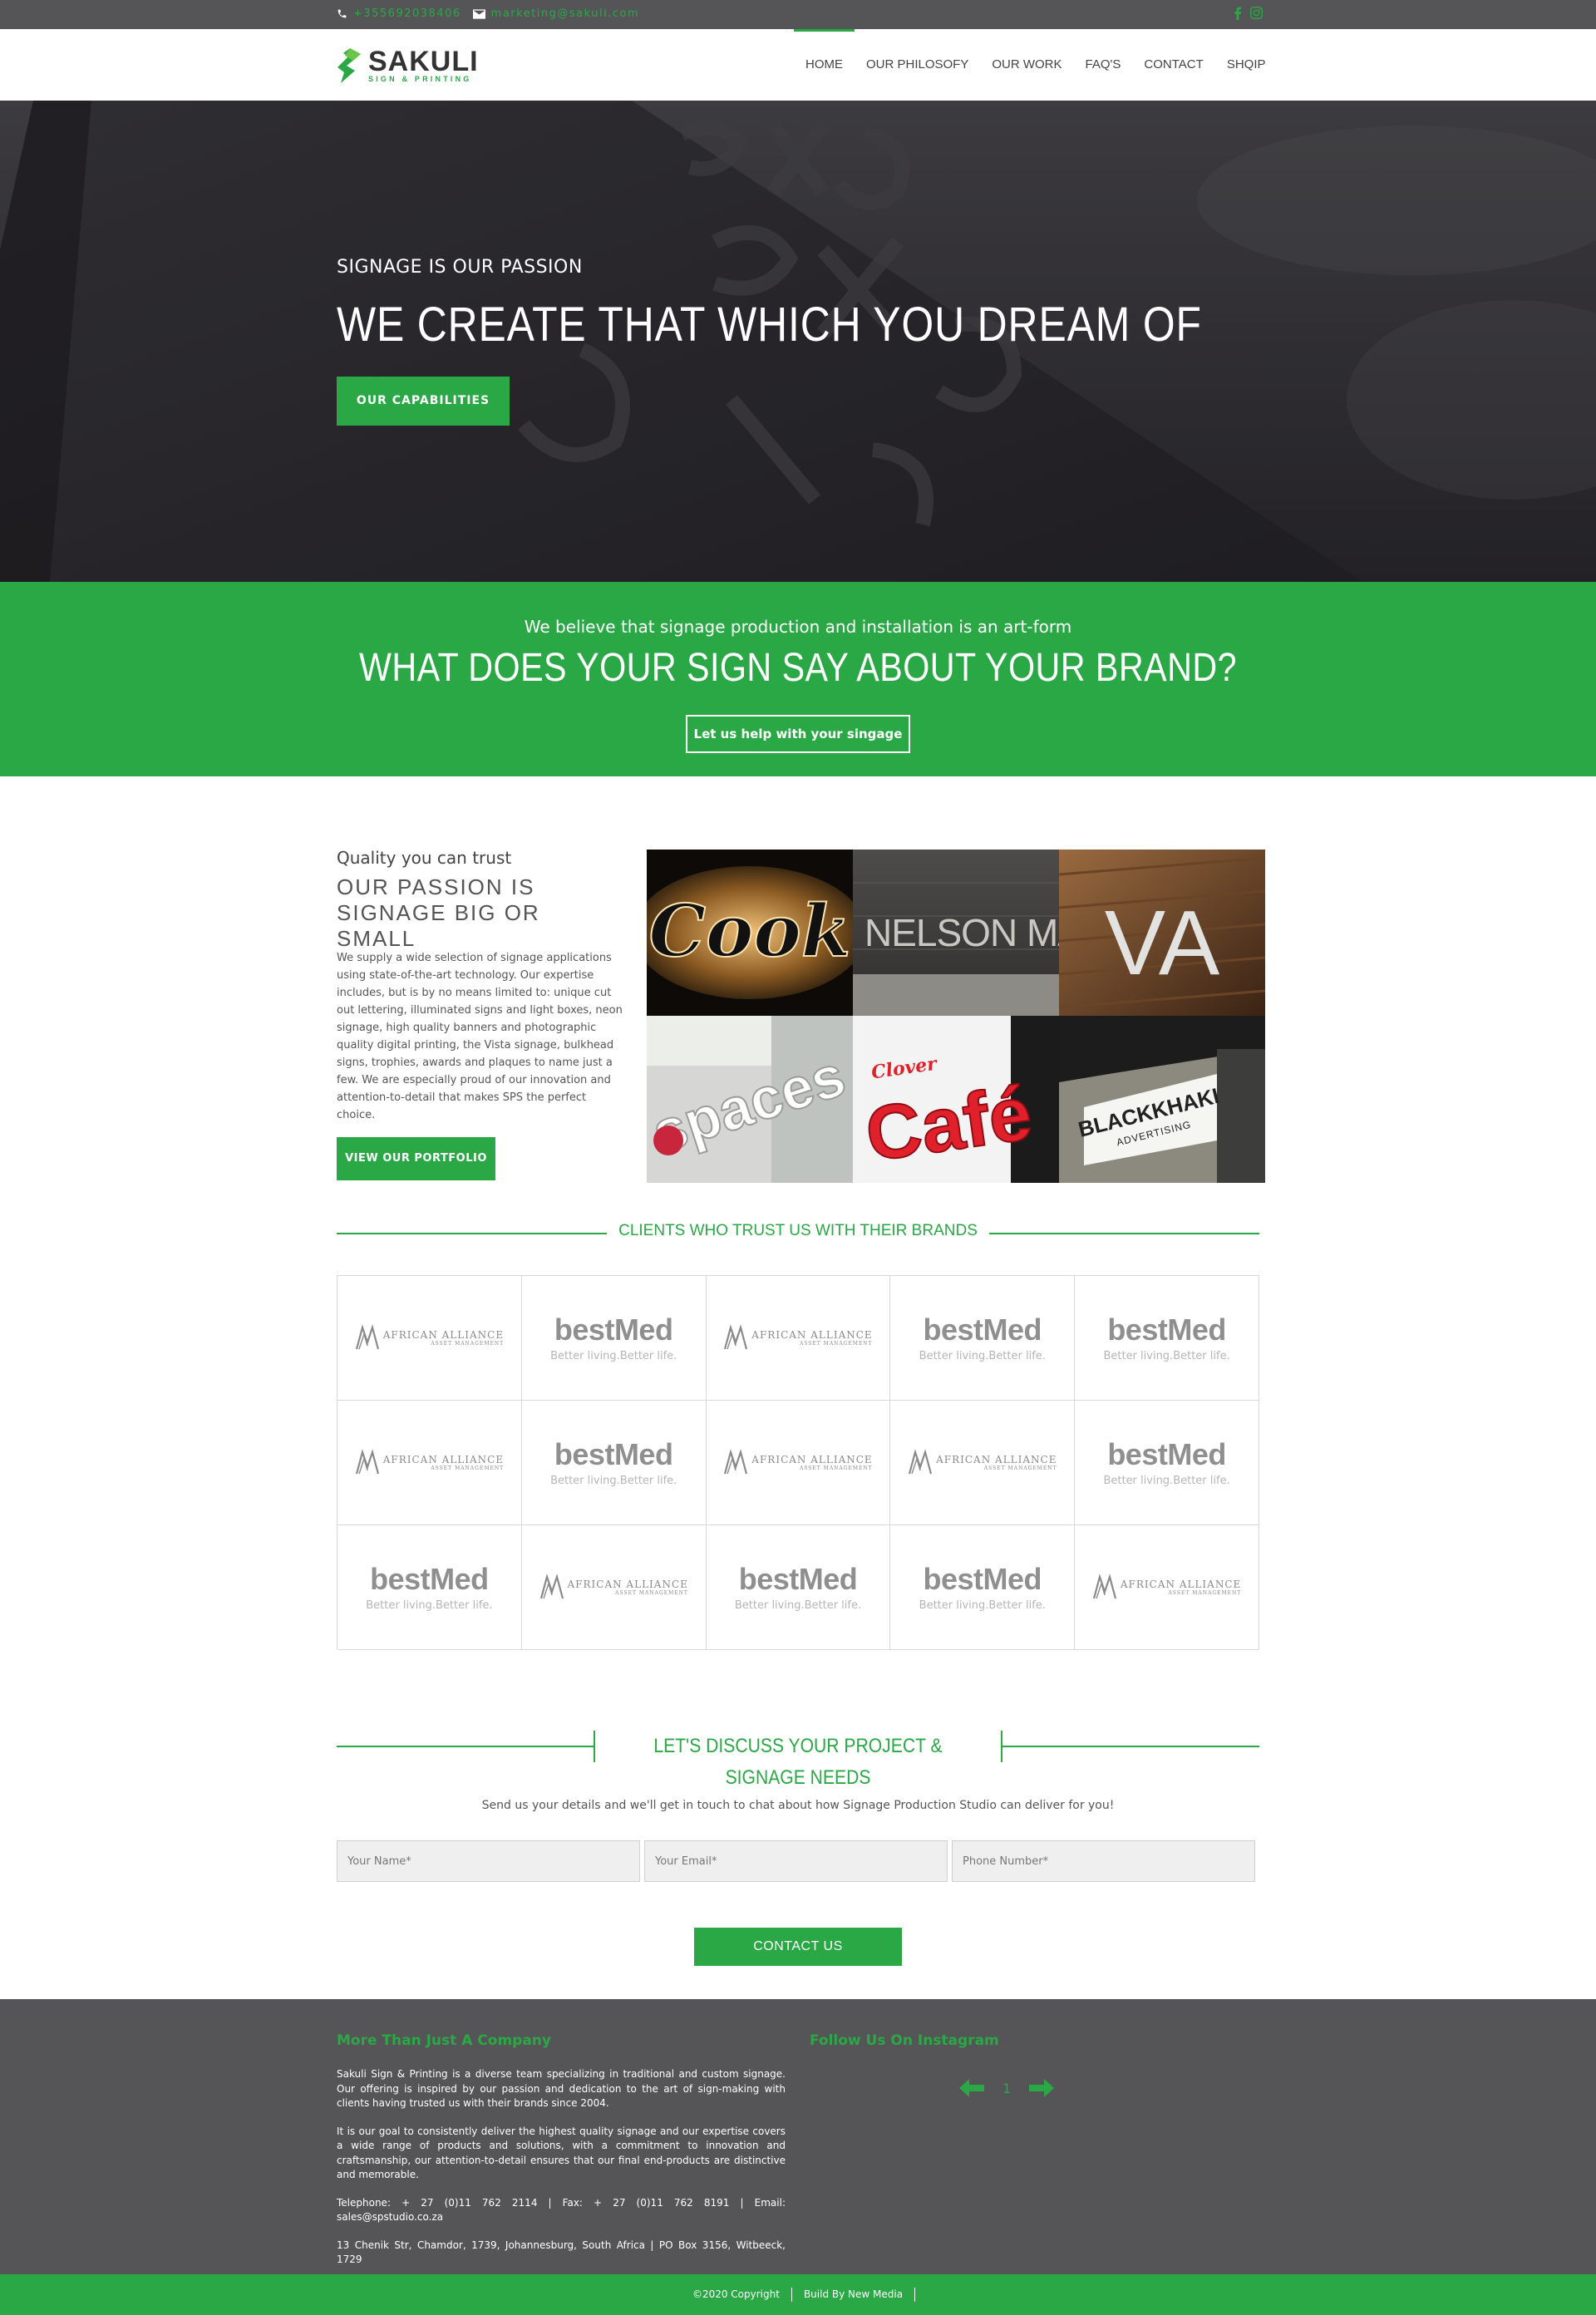 The height and width of the screenshot is (2315, 1596). What do you see at coordinates (1130, 1746) in the screenshot?
I see `discuss-rule-right` at bounding box center [1130, 1746].